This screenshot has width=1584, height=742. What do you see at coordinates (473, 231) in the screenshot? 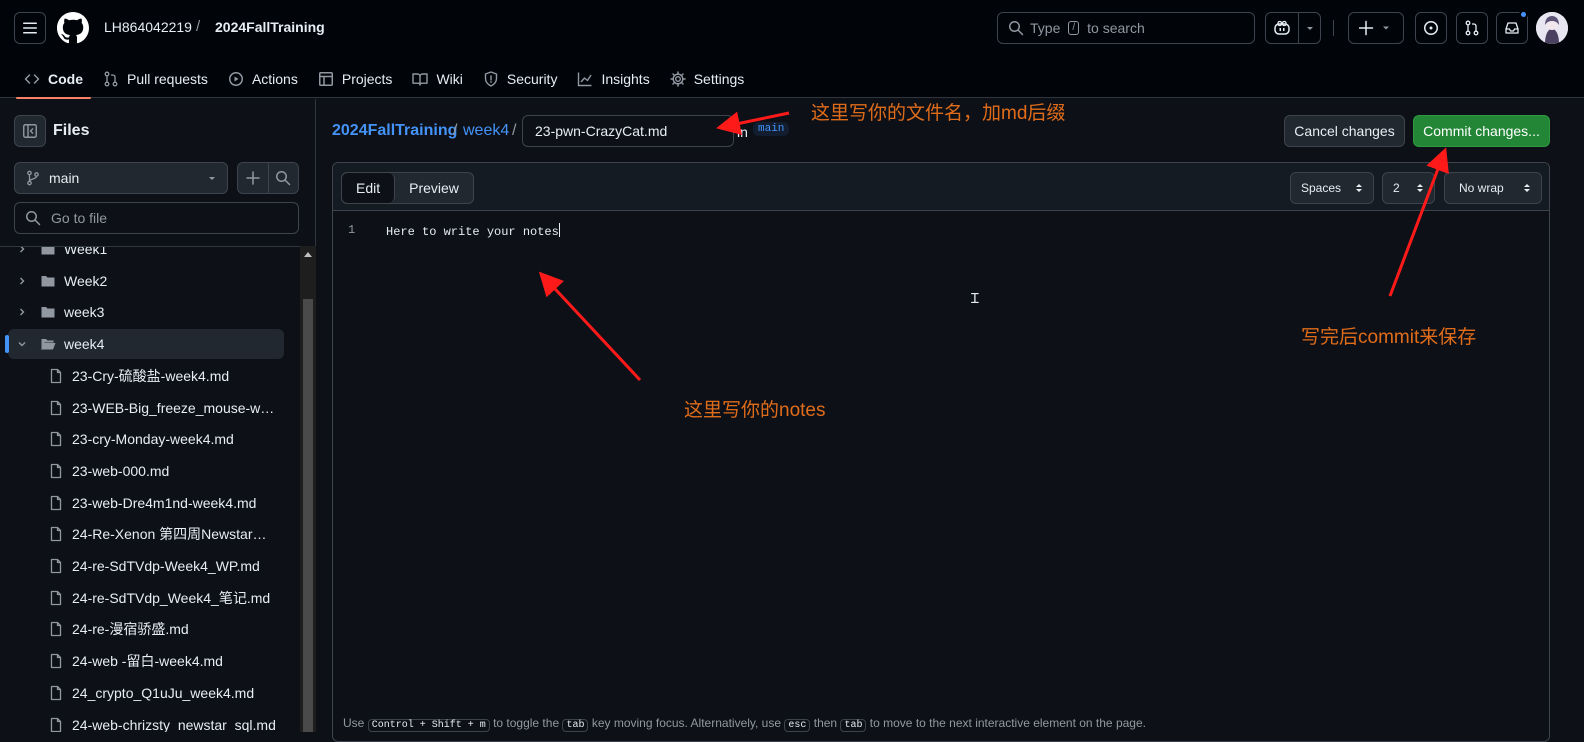
I see `code-line: Here to write your notes` at bounding box center [473, 231].